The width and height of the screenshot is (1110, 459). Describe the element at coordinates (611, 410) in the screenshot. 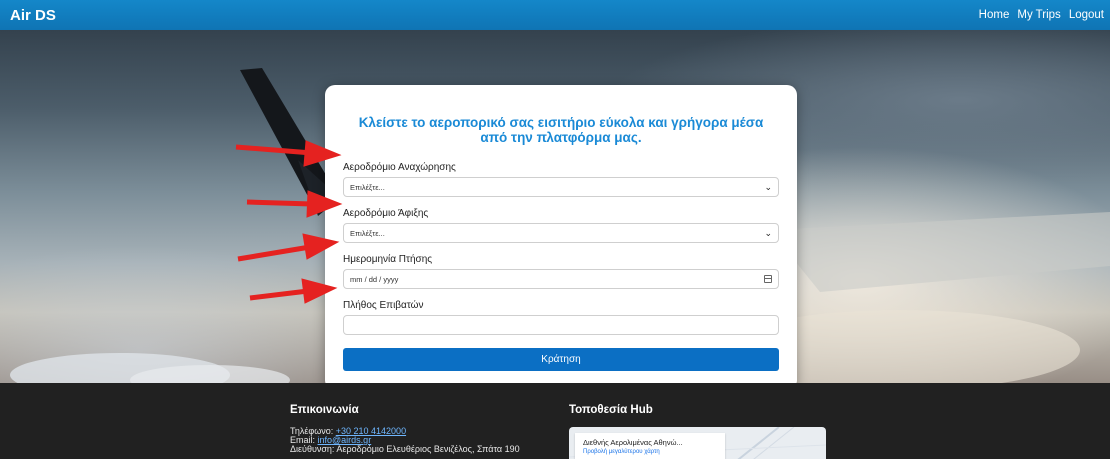

I see `hub-heading: Τοποθεσία Hub` at that location.